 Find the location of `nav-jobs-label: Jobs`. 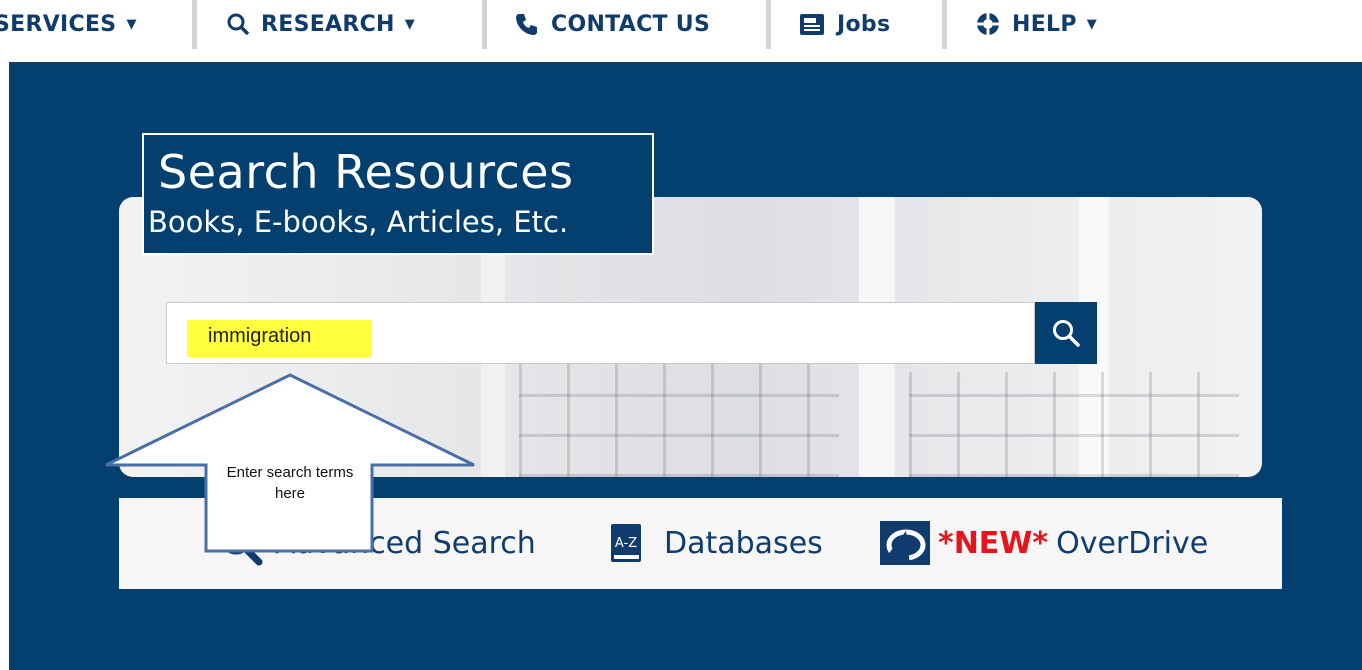

nav-jobs-label: Jobs is located at coordinates (864, 24).